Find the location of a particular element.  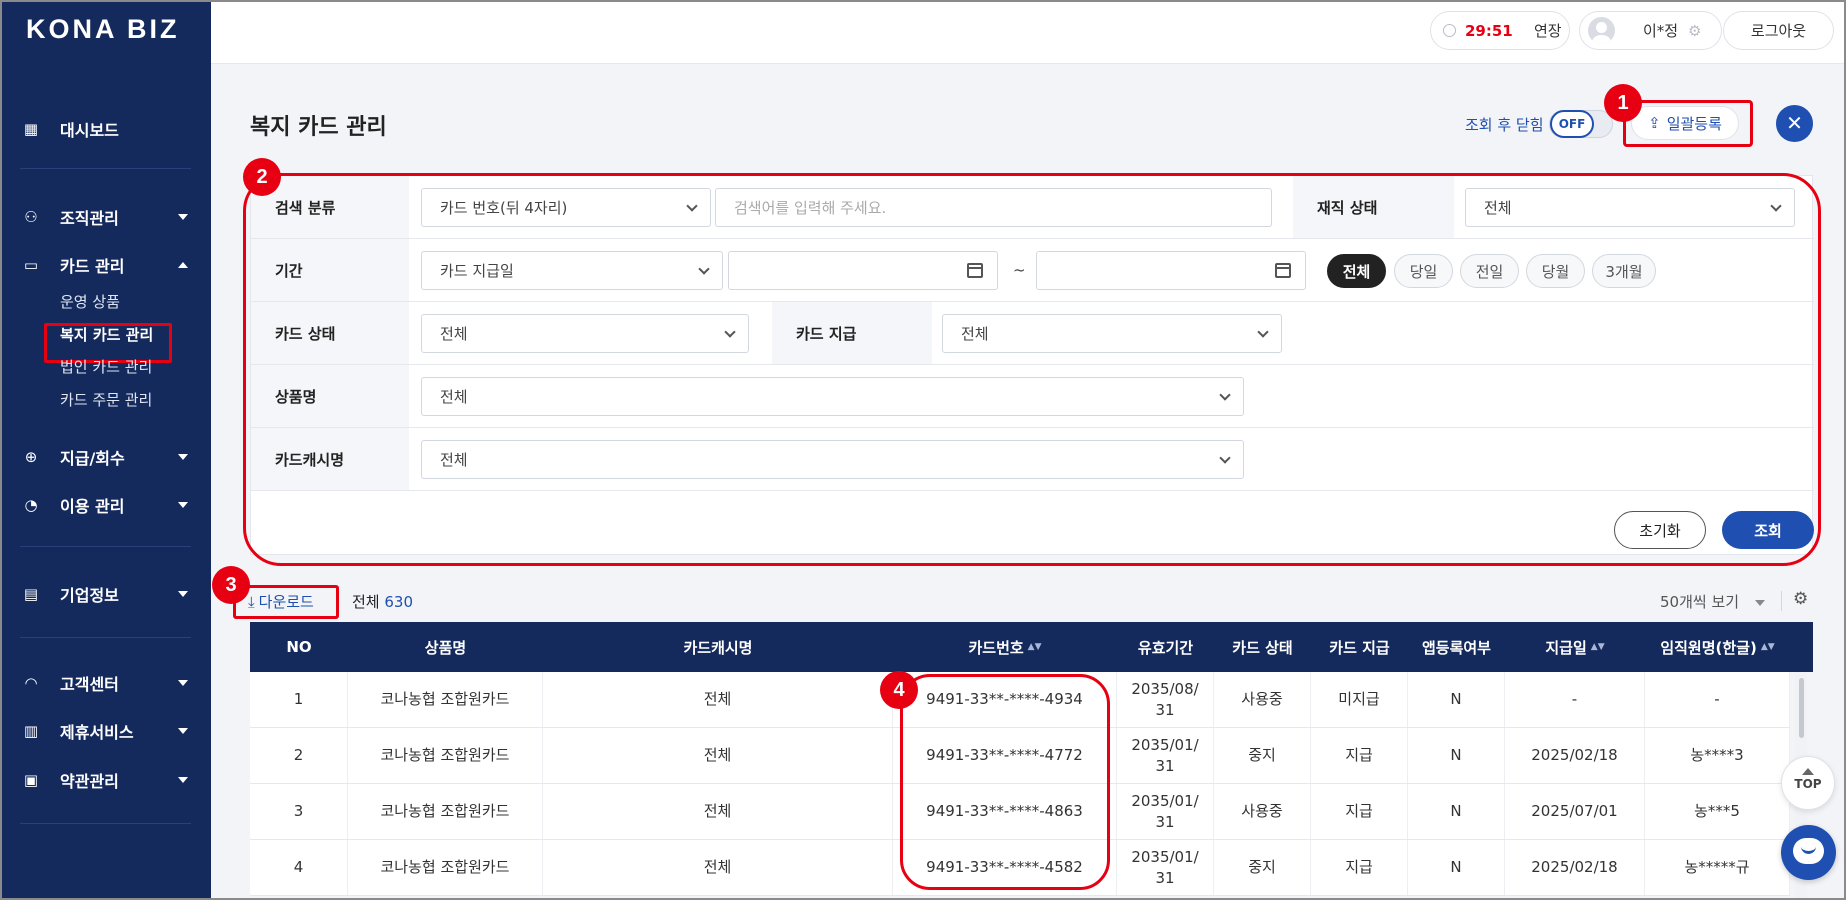

sidebar-item-customer-center: ◠ 고객센터 is located at coordinates (105, 683).